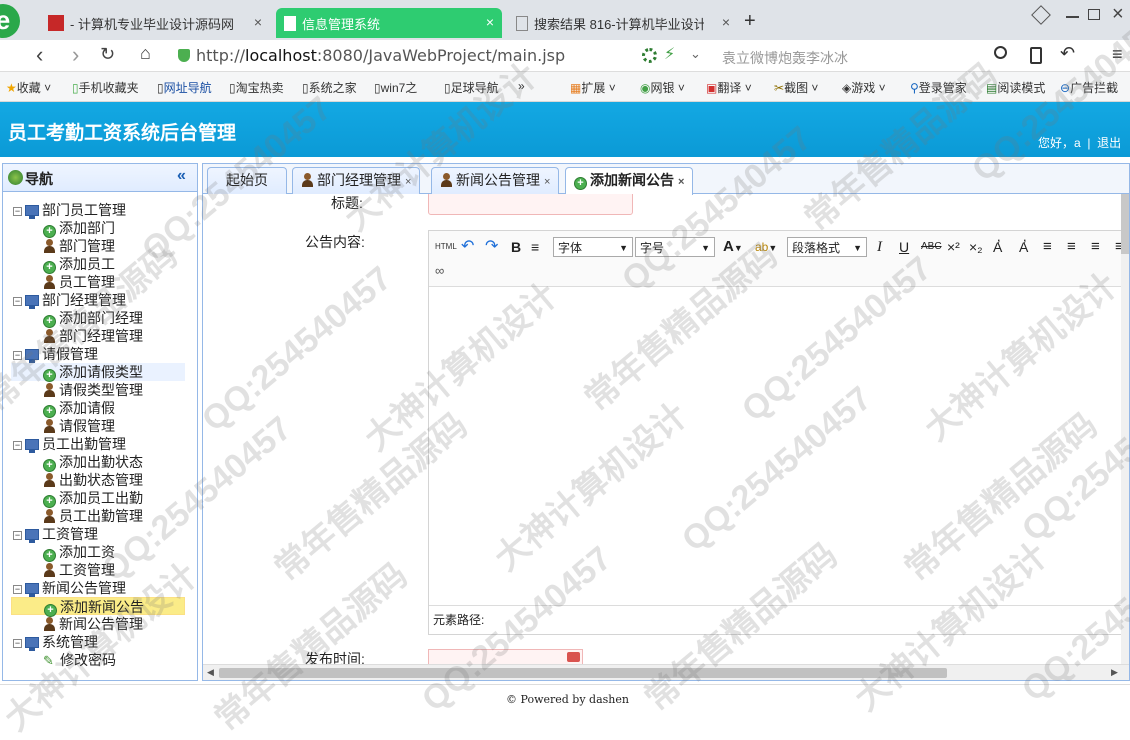 The image size is (1130, 740). Describe the element at coordinates (491, 247) in the screenshot. I see `redo-icon: ↷` at that location.